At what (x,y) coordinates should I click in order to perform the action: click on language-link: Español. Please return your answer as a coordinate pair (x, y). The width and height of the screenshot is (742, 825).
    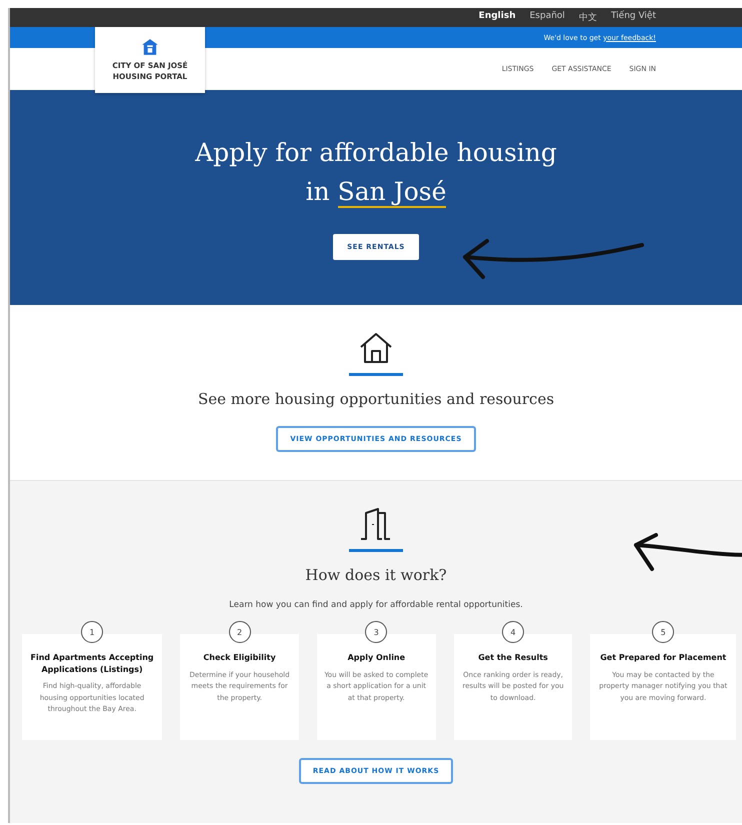
    Looking at the image, I should click on (547, 17).